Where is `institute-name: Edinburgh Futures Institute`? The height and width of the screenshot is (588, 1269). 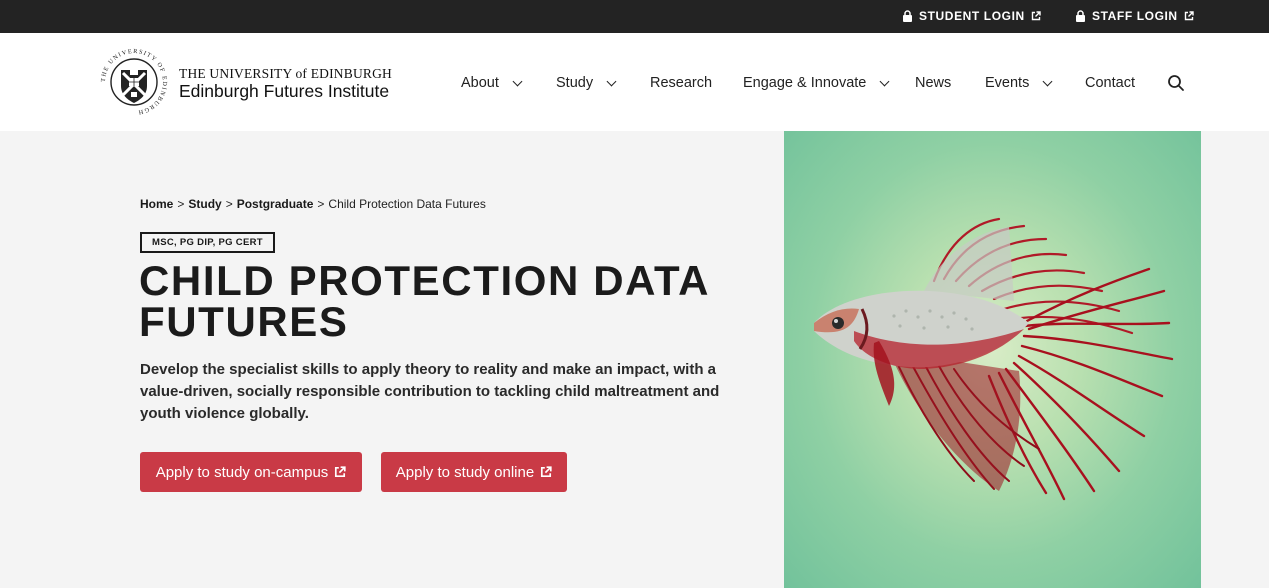 institute-name: Edinburgh Futures Institute is located at coordinates (284, 91).